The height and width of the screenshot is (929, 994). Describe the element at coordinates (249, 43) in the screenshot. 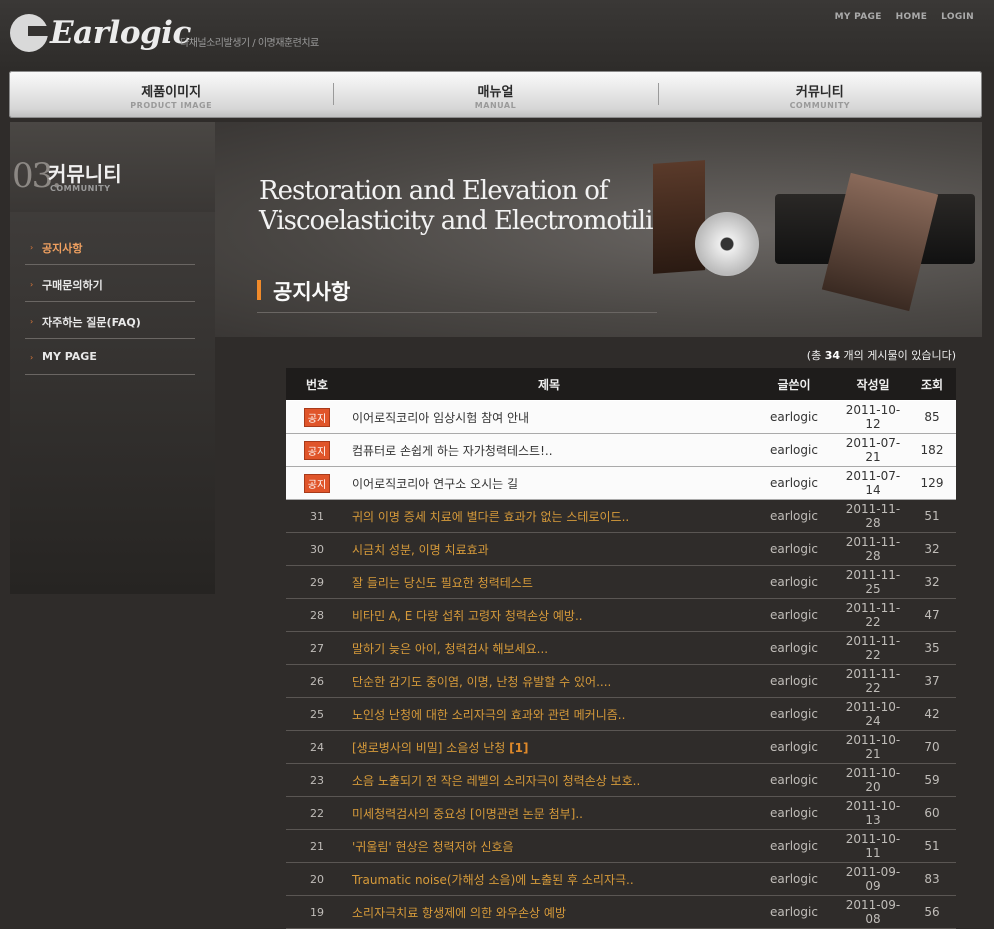

I see `tagline: 다채널소리발생기 / 이명재훈련치료` at that location.